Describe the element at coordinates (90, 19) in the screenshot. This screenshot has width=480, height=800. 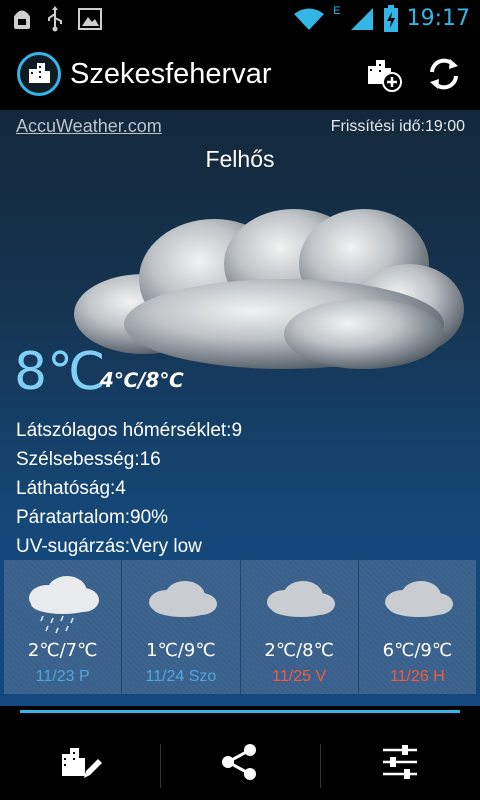
I see `image-icon` at that location.